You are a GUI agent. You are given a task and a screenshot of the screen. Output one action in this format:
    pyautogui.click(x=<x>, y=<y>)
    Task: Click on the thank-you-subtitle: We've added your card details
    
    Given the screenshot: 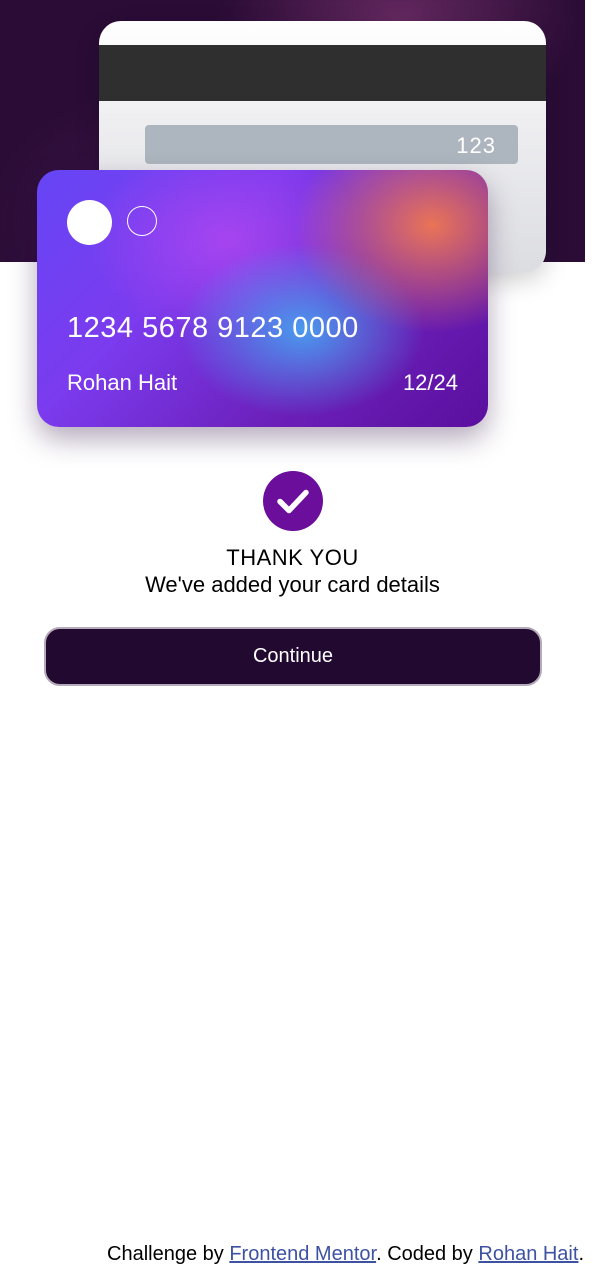 What is the action you would take?
    pyautogui.click(x=292, y=584)
    